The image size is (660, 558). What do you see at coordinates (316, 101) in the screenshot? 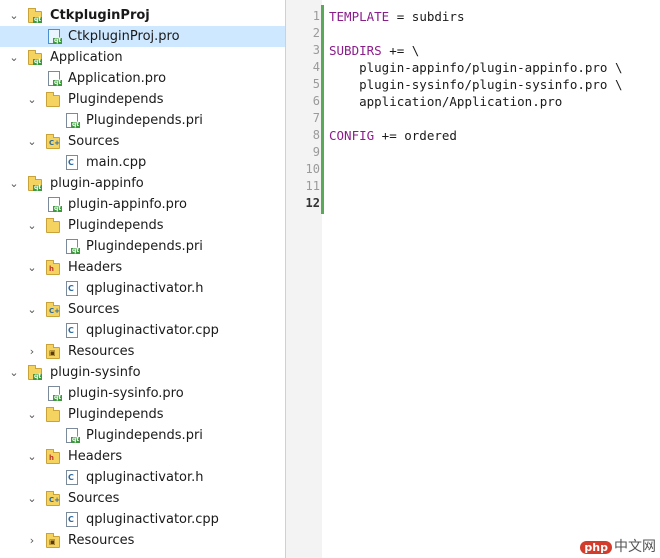
I see `line-number: 6` at bounding box center [316, 101].